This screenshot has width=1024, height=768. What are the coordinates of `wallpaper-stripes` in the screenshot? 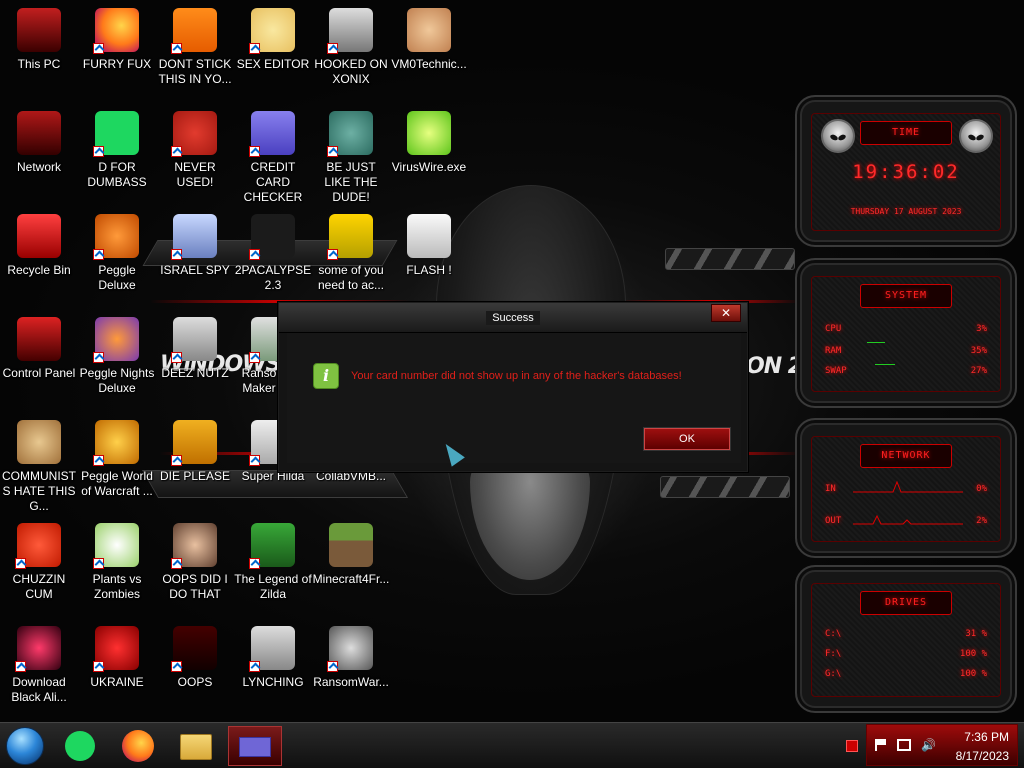 It's located at (725, 487).